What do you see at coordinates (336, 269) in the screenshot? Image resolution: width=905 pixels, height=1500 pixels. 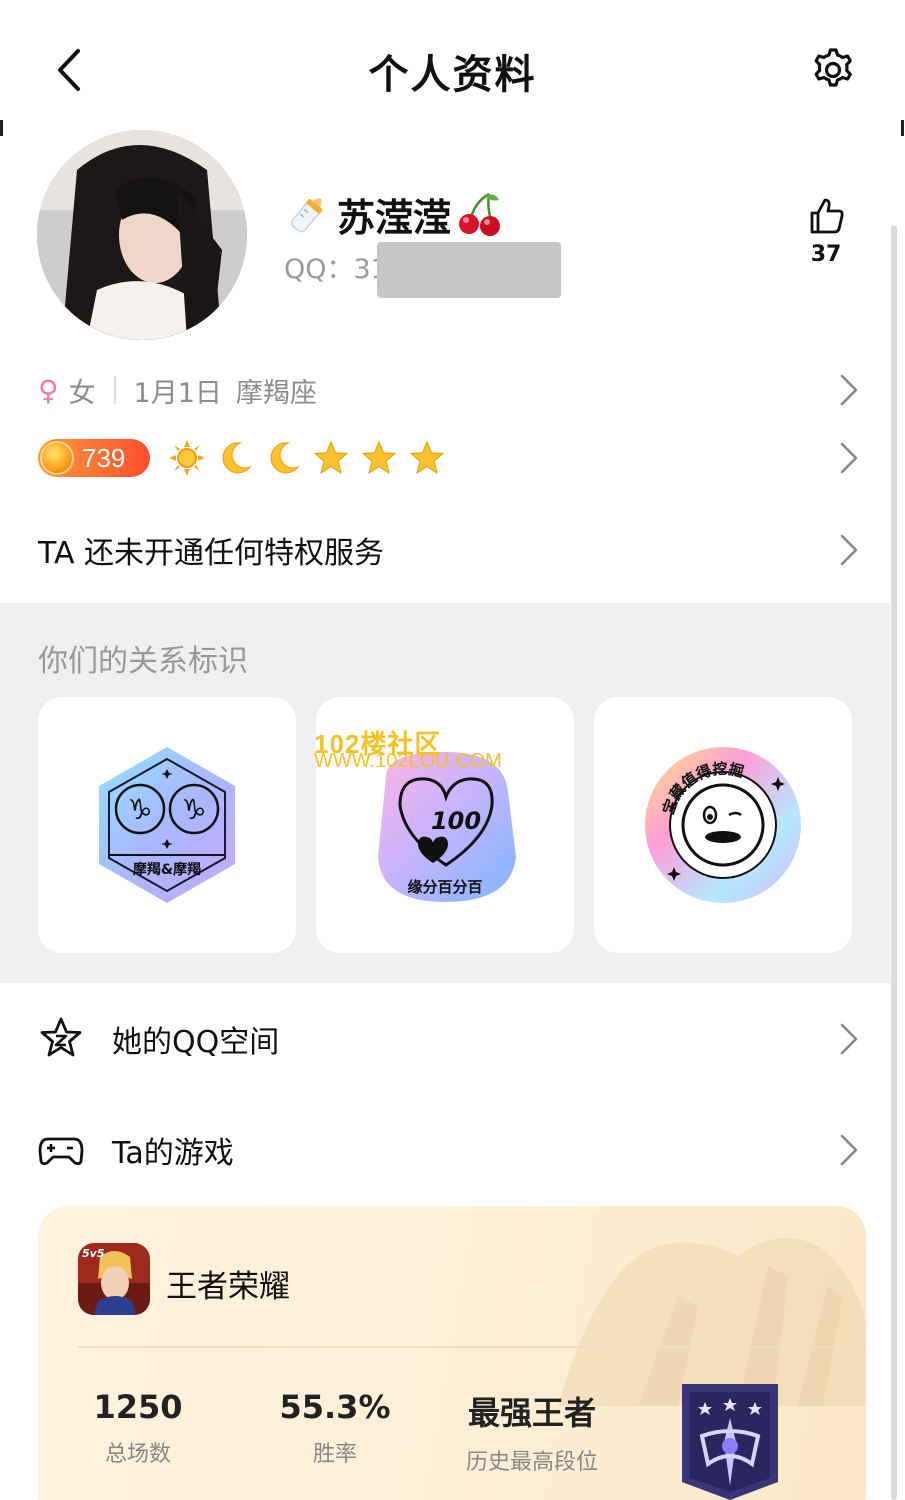 I see `qq-number: QQ：31` at bounding box center [336, 269].